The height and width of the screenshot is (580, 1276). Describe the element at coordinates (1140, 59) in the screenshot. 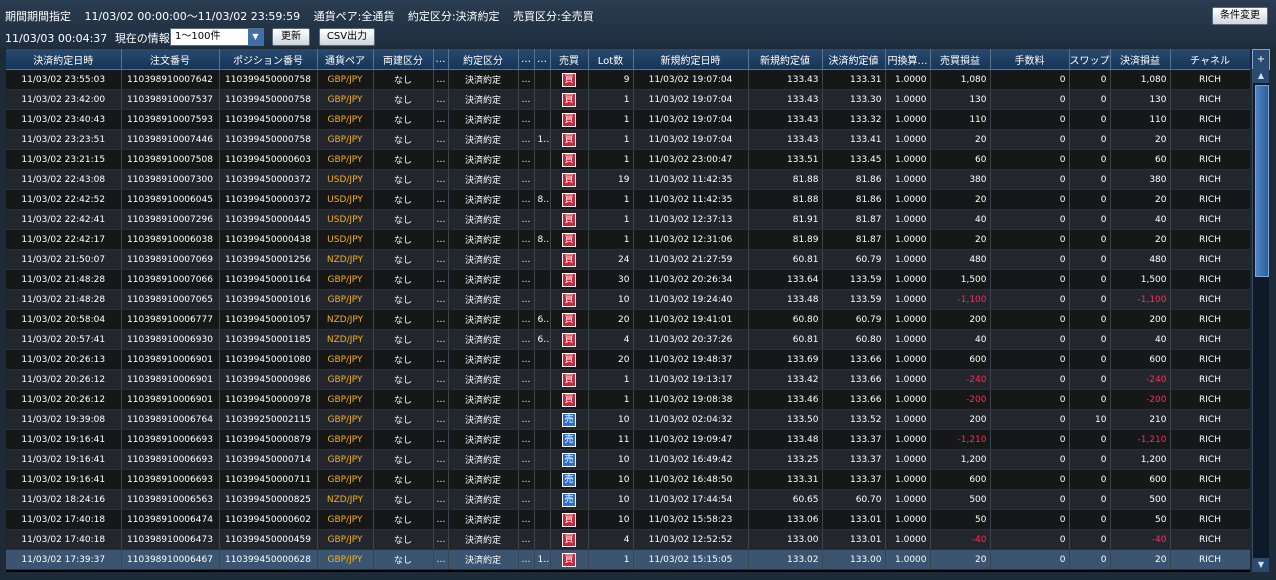

I see `column-header: 決済損益` at that location.